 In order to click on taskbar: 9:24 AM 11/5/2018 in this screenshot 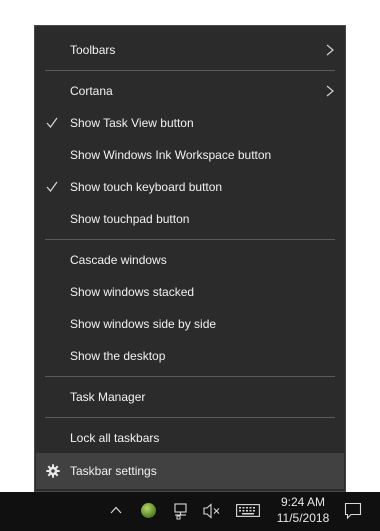, I will do `click(190, 511)`.